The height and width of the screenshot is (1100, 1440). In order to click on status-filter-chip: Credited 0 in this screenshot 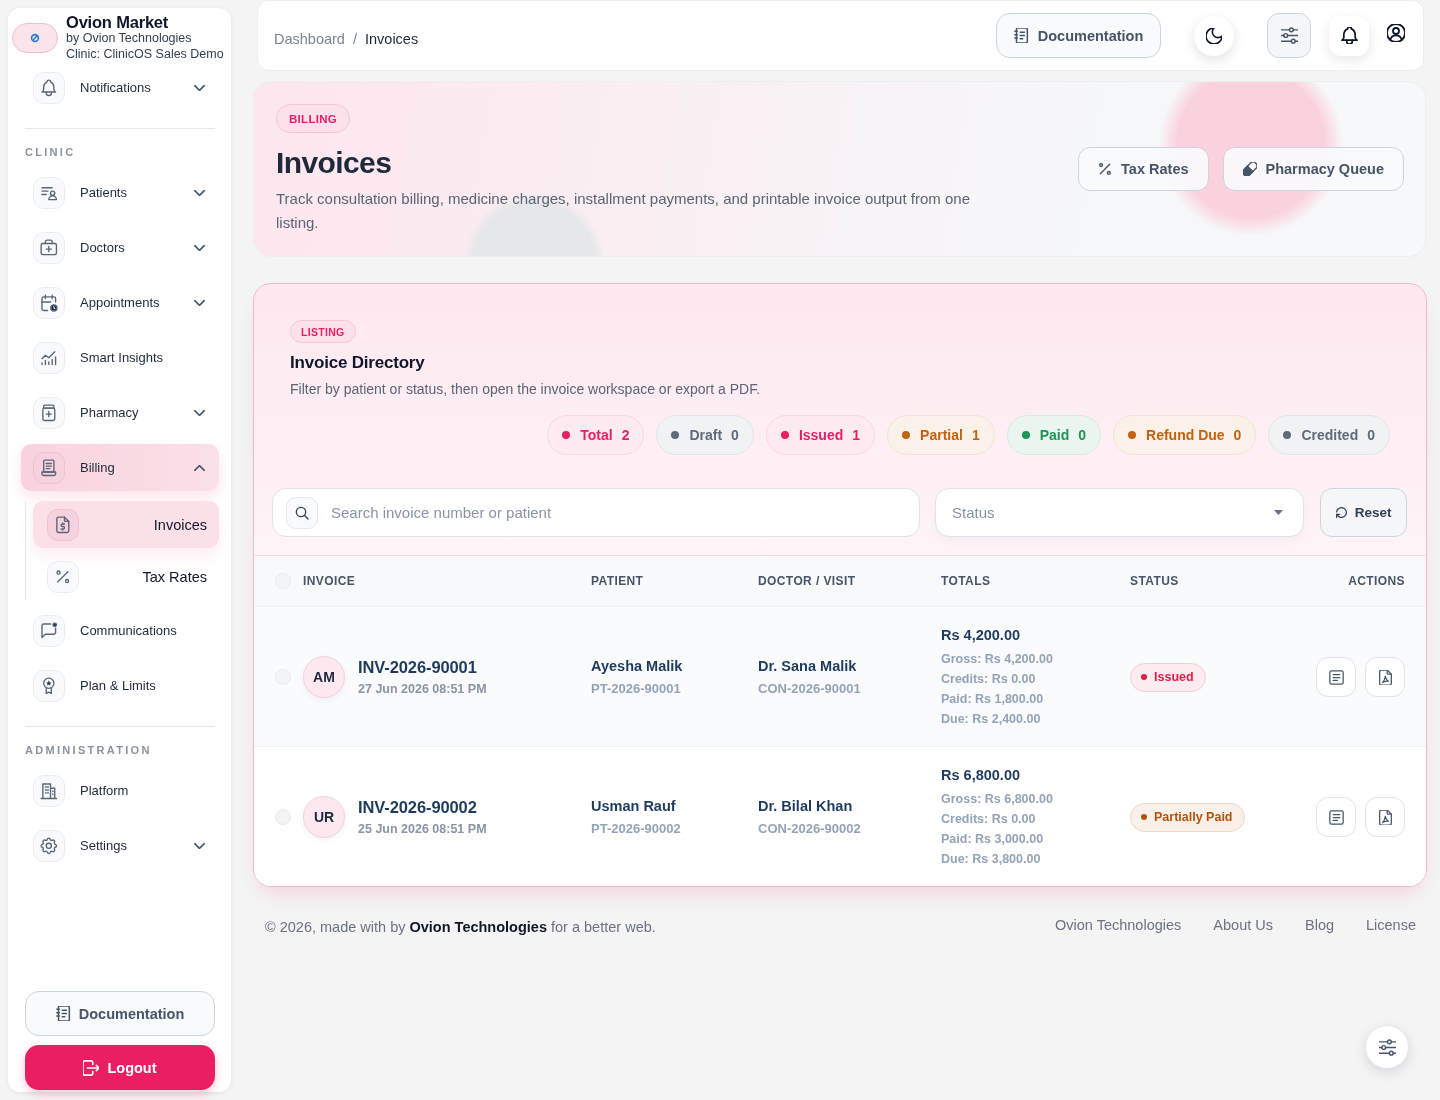, I will do `click(1329, 435)`.